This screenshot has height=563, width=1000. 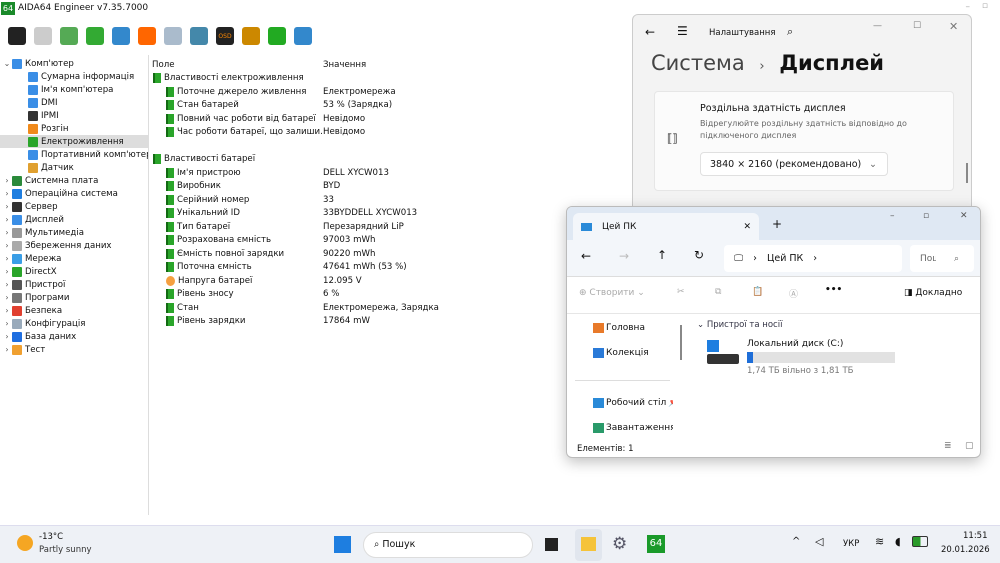 What do you see at coordinates (74, 206) in the screenshot?
I see `tree-item: › Сервер` at bounding box center [74, 206].